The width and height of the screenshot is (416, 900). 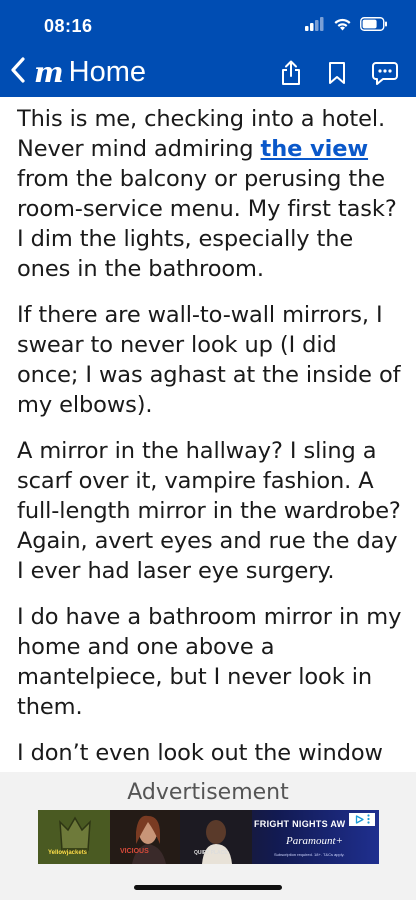 I want to click on ad-show-title: Yellowjackets, so click(x=68, y=853).